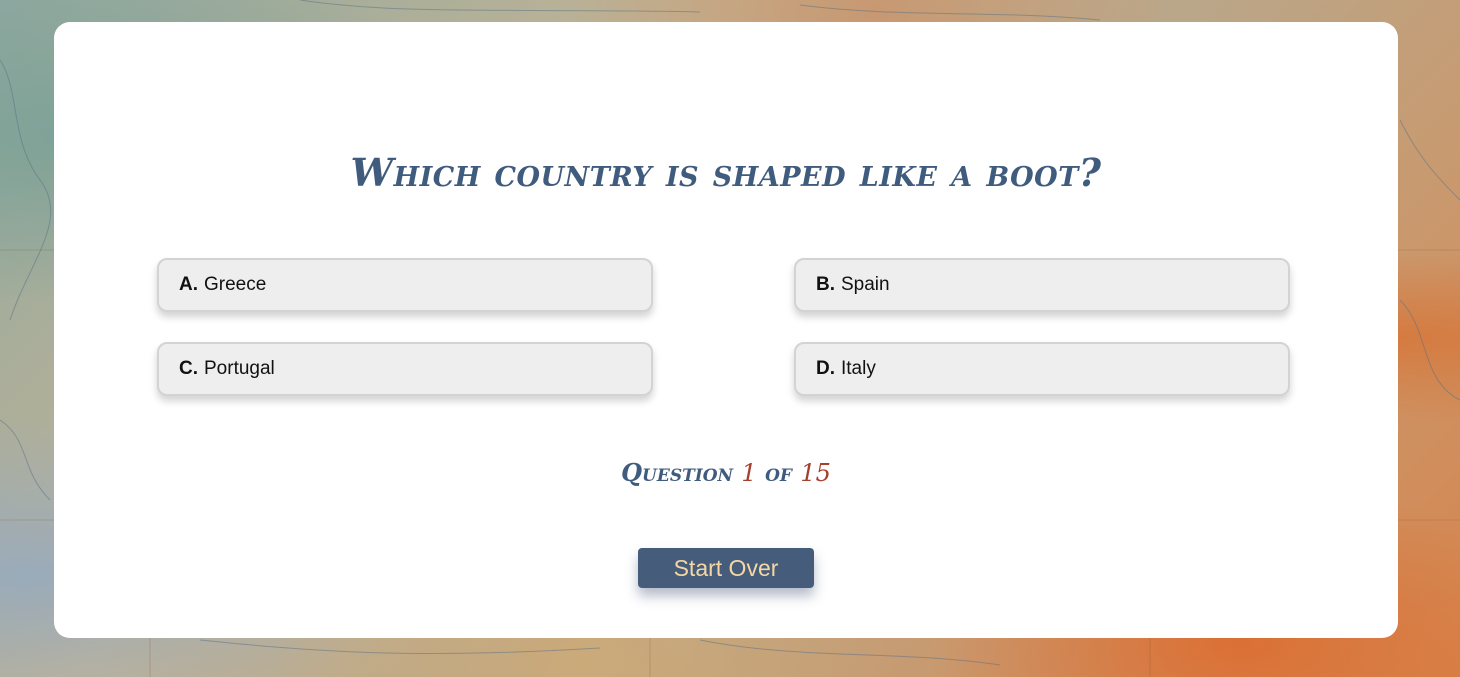  Describe the element at coordinates (188, 284) in the screenshot. I see `answer-letter: A.` at that location.